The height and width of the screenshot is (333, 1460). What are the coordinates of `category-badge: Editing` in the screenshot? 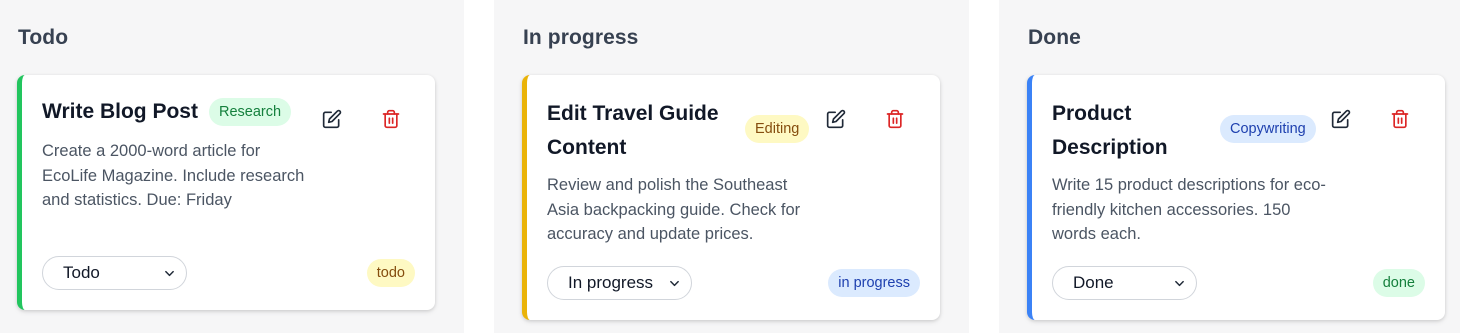 It's located at (777, 129).